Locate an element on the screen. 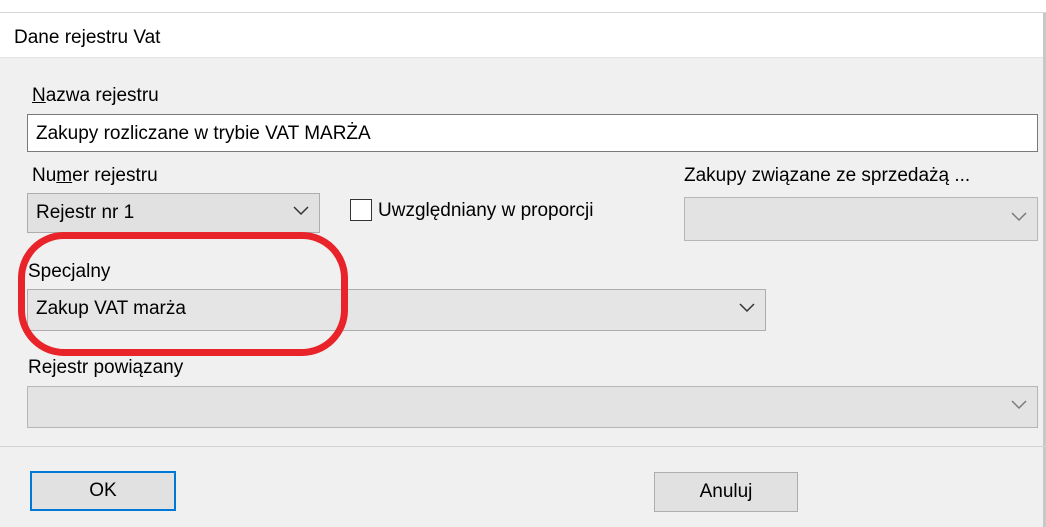 This screenshot has width=1046, height=527. linked-register-select is located at coordinates (532, 407).